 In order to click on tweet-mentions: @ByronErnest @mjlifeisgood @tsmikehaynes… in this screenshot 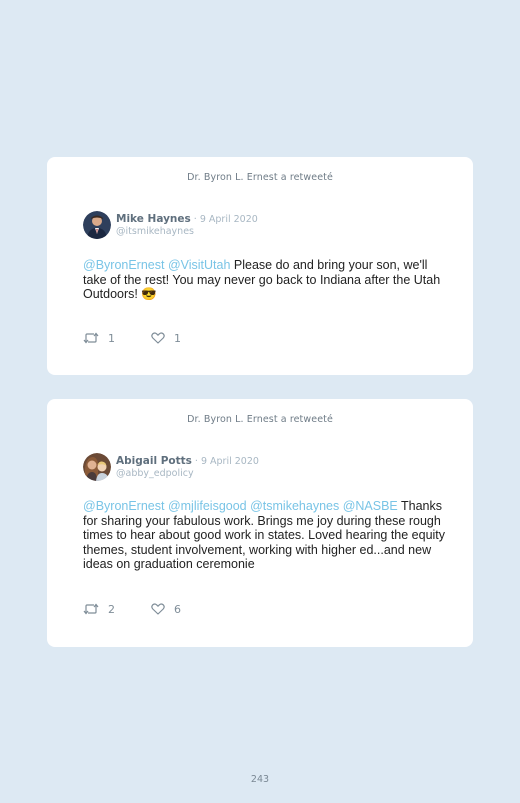, I will do `click(240, 506)`.